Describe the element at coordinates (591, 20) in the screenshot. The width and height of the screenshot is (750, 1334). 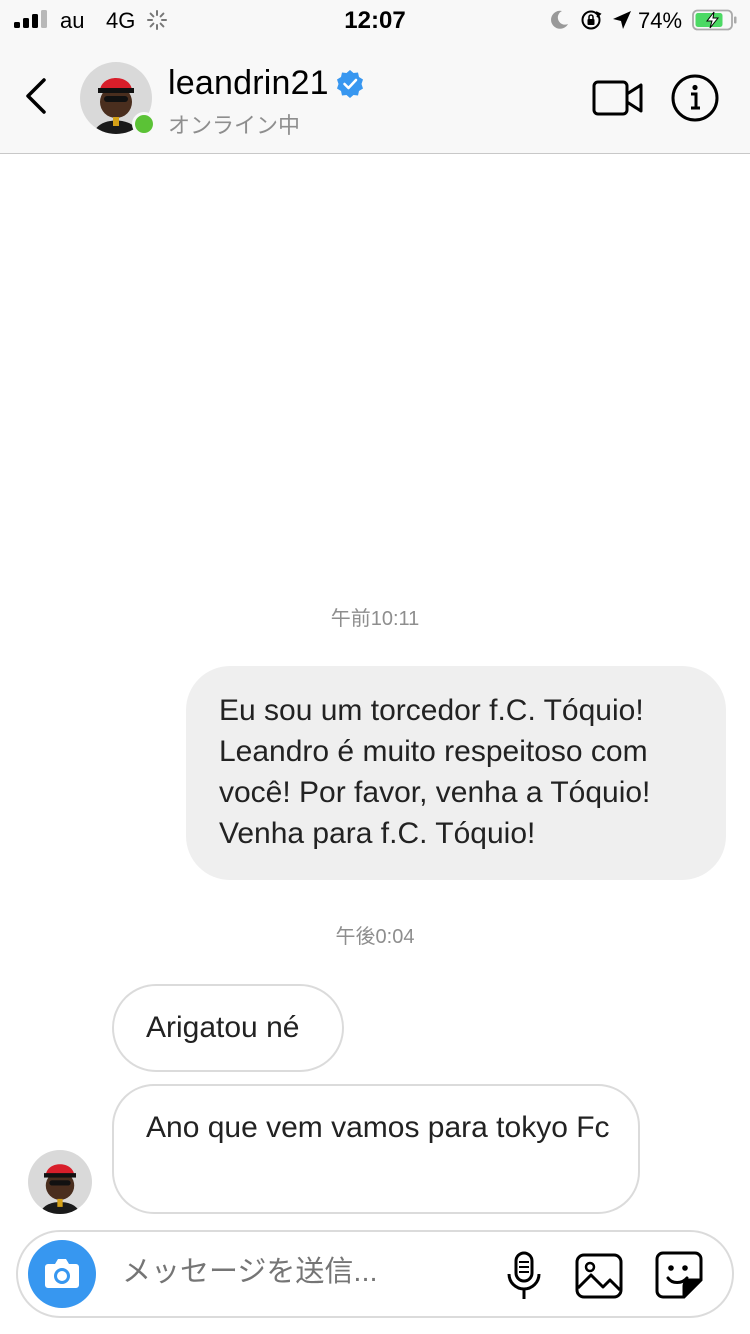
I see `orientation-lock-icon` at that location.